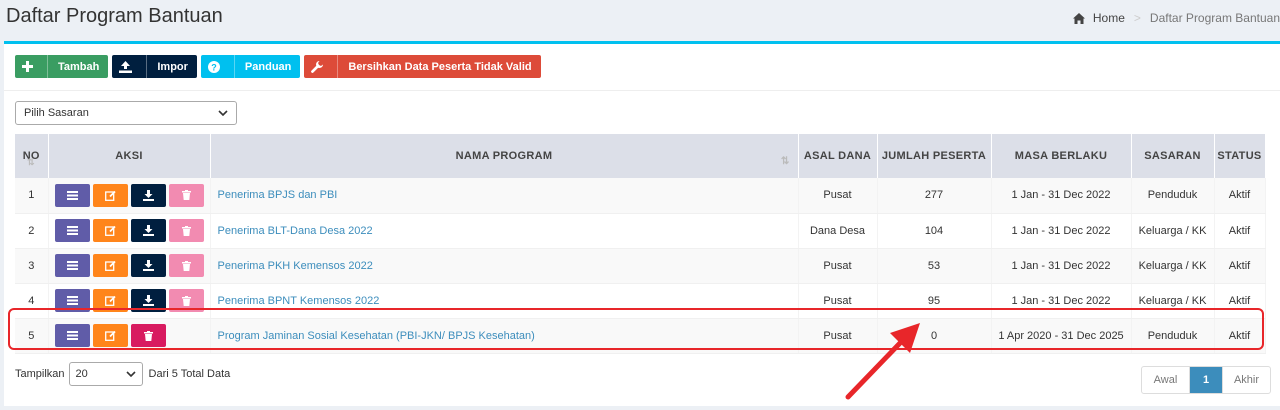 Image resolution: width=1280 pixels, height=410 pixels. I want to click on column-header-masa-berlaku: MASA BERLAKU, so click(1061, 156).